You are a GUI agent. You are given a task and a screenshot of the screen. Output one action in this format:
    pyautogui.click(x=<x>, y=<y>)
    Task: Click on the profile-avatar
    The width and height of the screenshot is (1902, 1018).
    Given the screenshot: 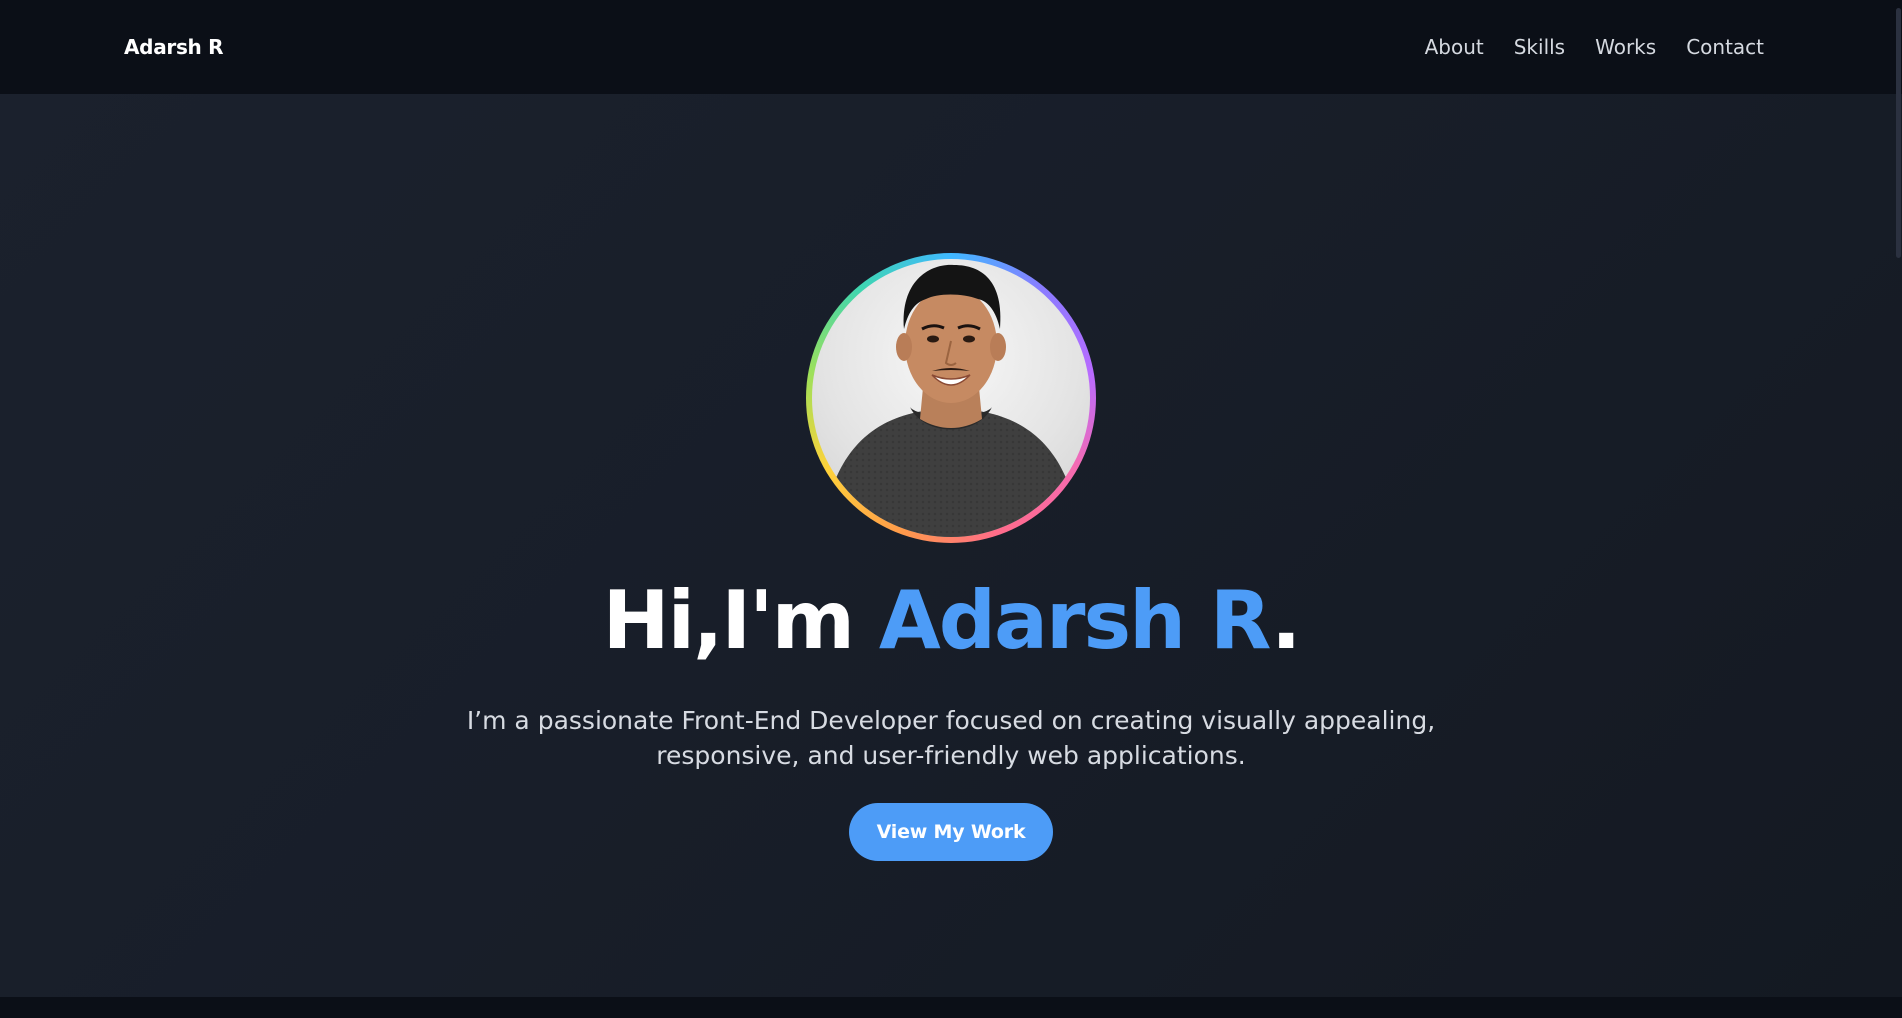 What is the action you would take?
    pyautogui.click(x=951, y=398)
    